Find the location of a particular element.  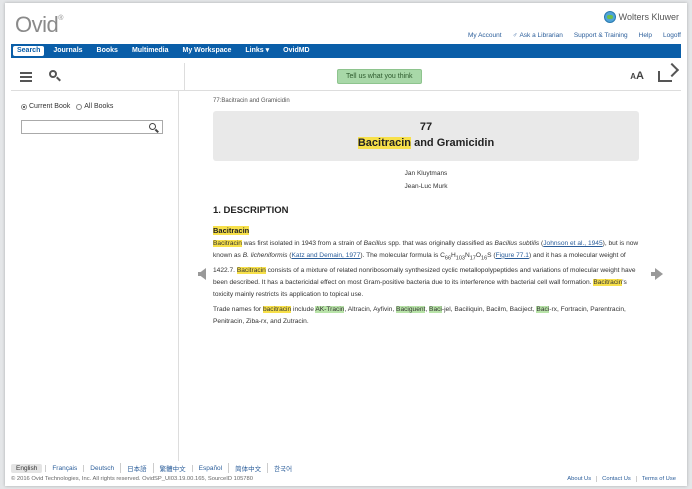

book-scope-radios: Current Book All Books is located at coordinates (67, 106).